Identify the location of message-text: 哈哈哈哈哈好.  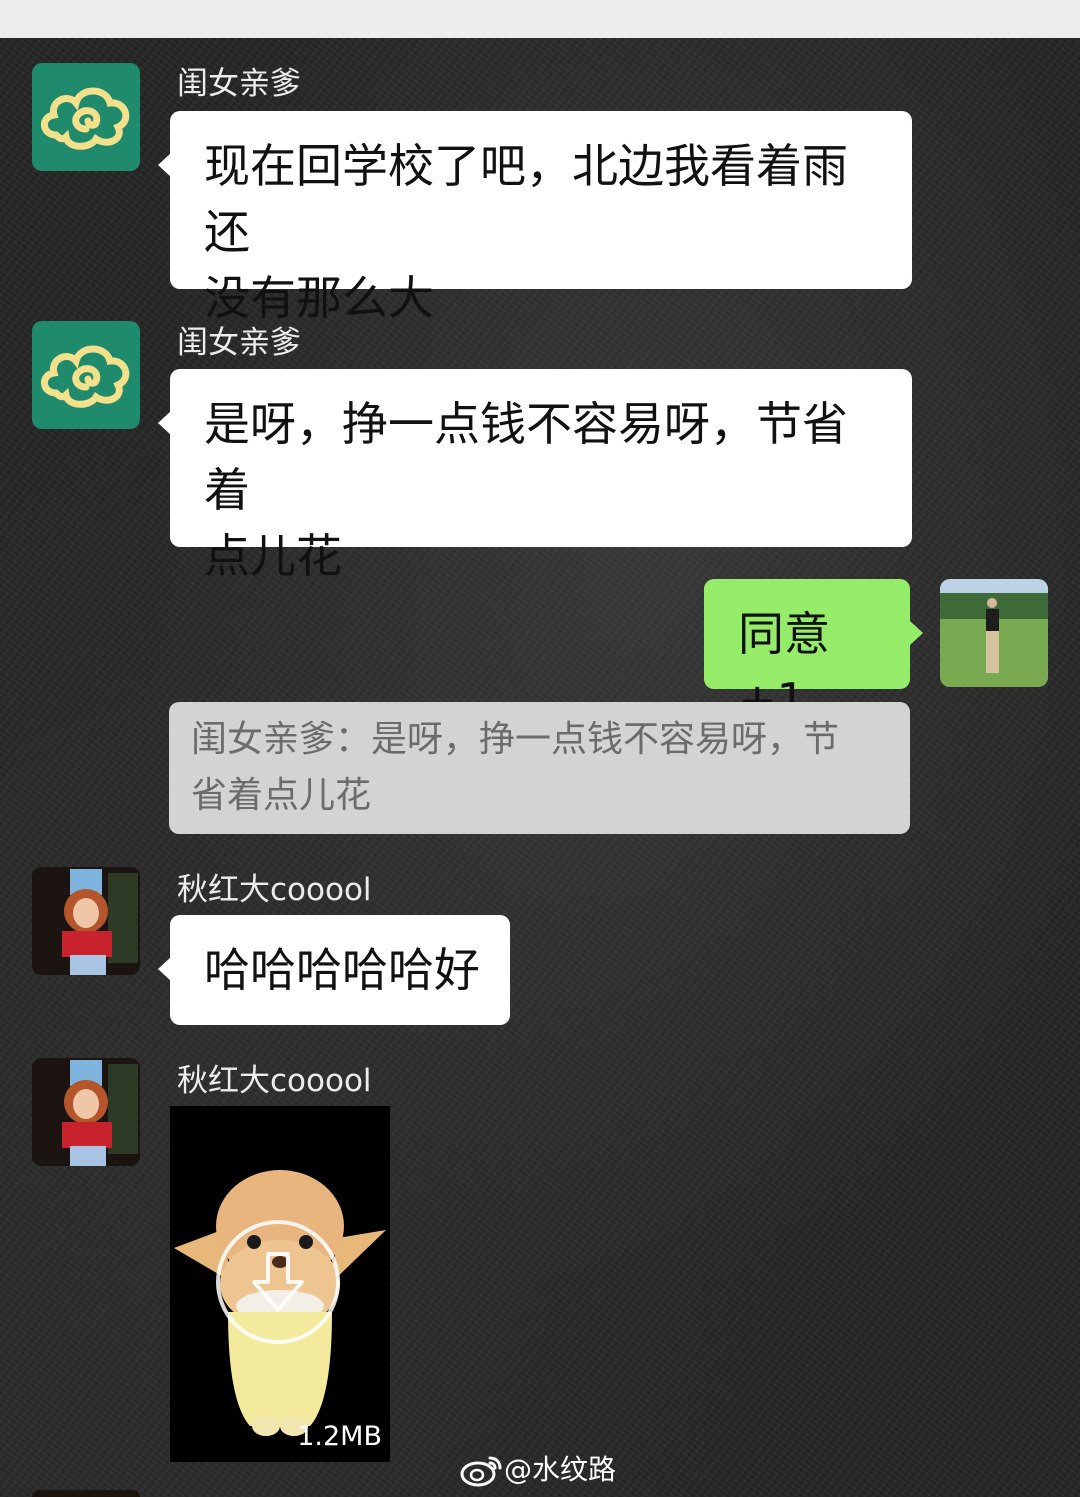
(342, 970).